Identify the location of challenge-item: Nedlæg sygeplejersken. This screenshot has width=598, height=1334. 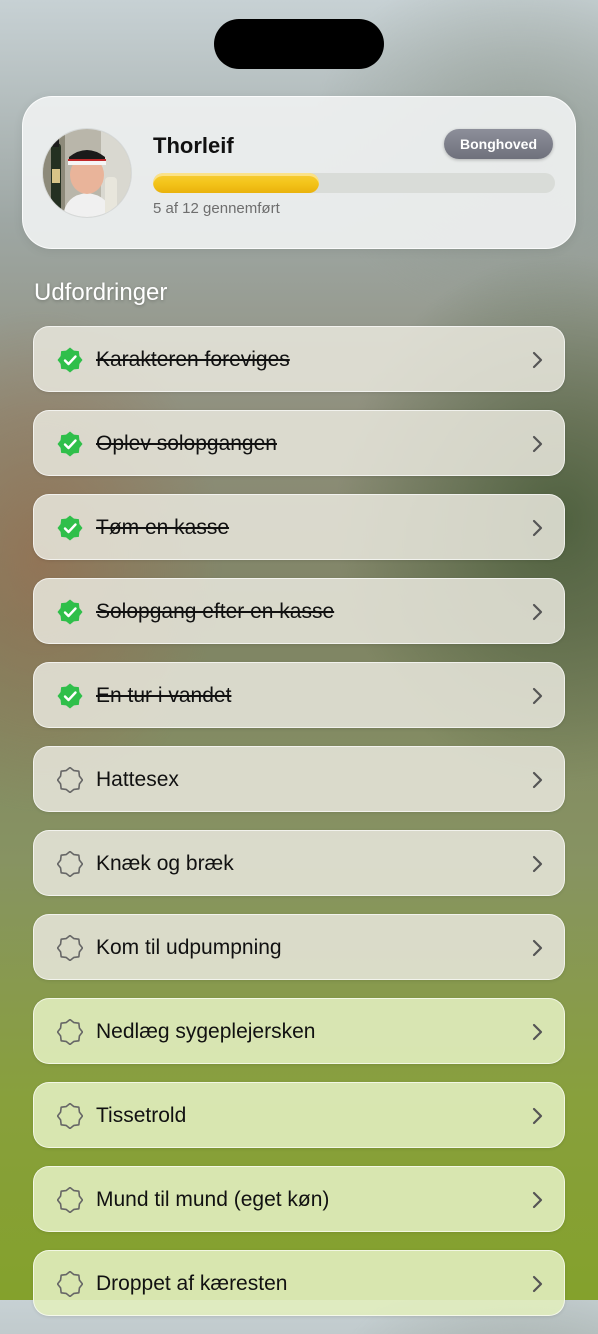
(299, 1031).